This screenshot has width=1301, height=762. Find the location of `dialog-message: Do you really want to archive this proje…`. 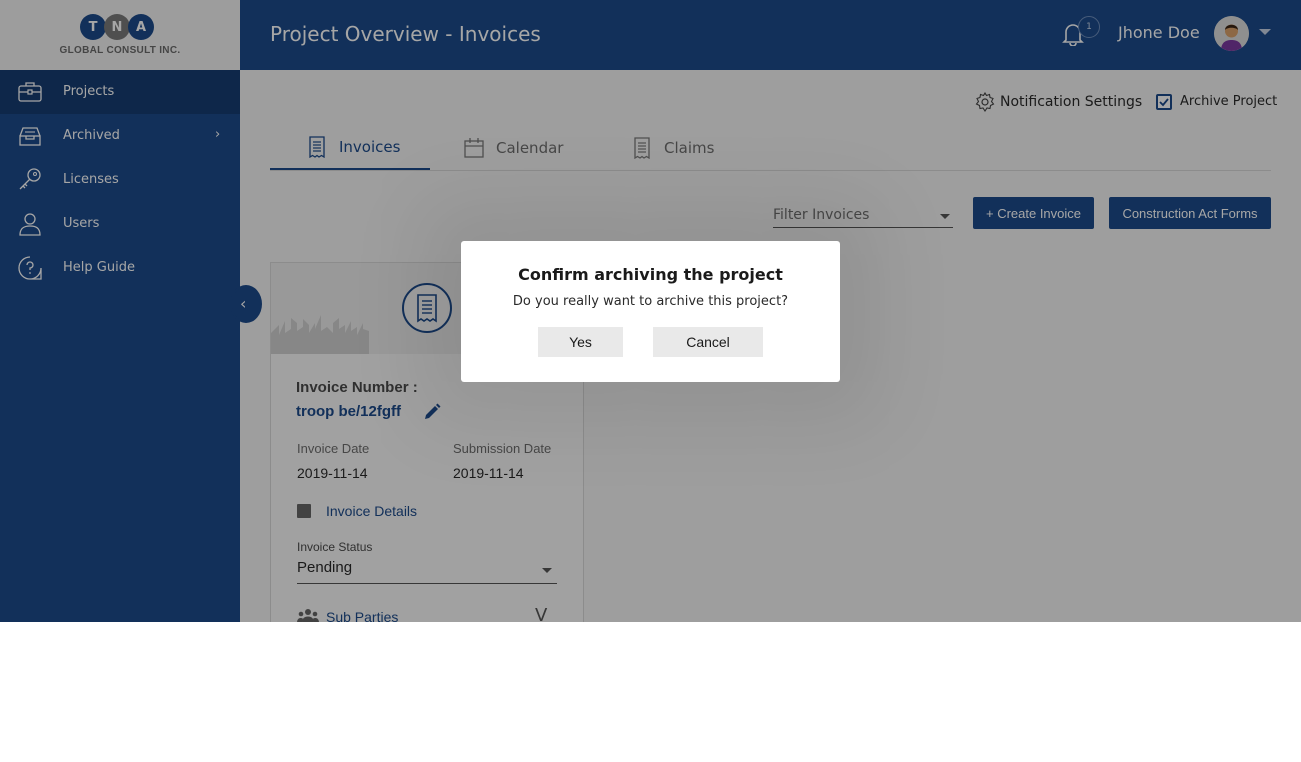

dialog-message: Do you really want to archive this proje… is located at coordinates (650, 301).